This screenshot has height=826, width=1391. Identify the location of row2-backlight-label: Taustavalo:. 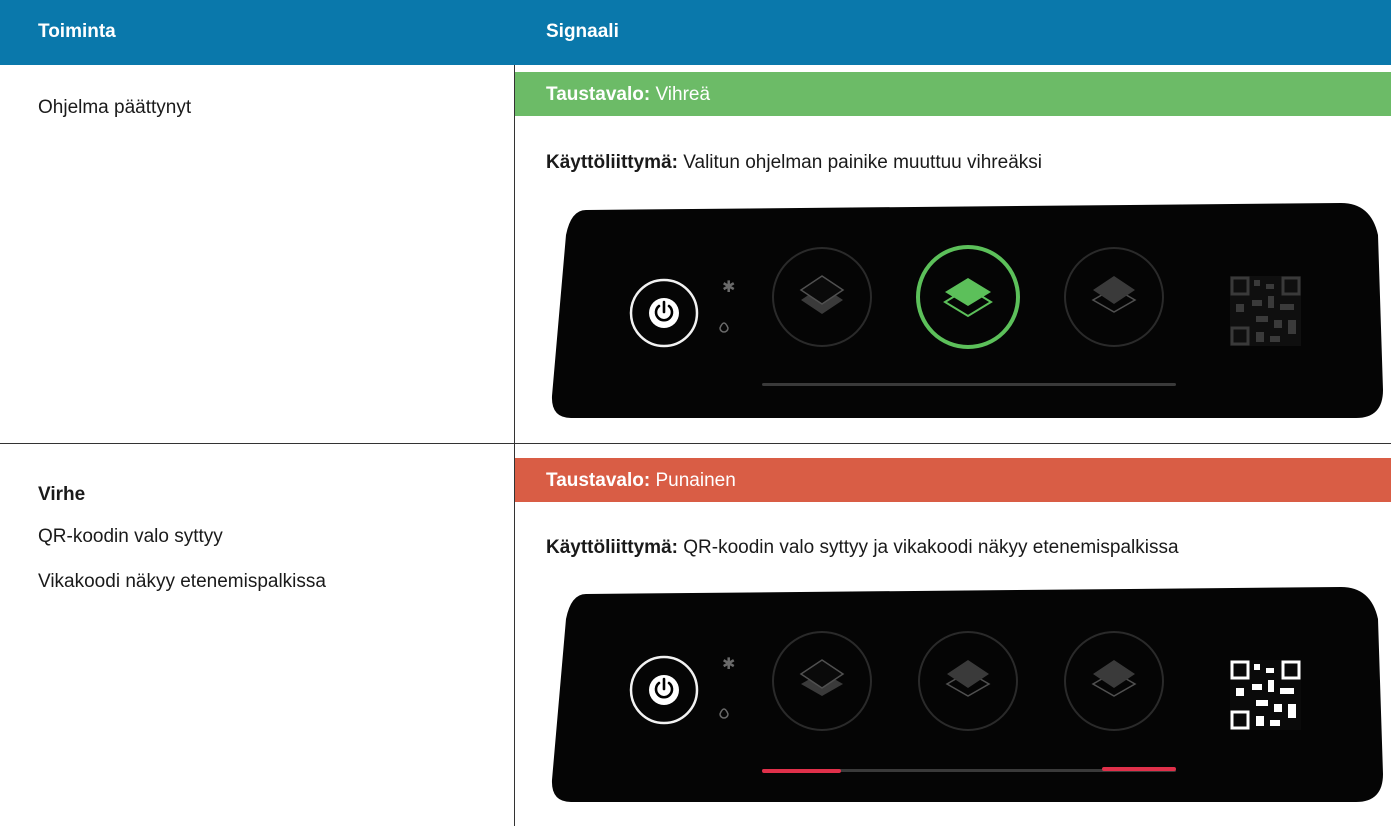
(598, 480).